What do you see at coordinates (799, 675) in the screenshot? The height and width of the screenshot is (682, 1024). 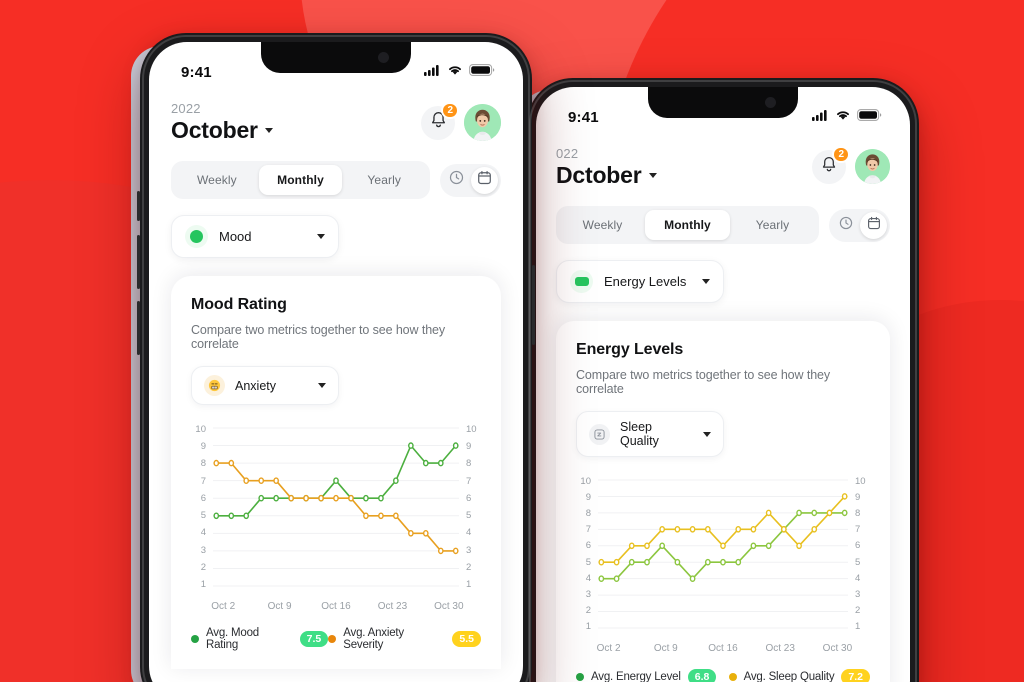 I see `legend-item-sleep: Avg. Sleep Quality 7.2` at bounding box center [799, 675].